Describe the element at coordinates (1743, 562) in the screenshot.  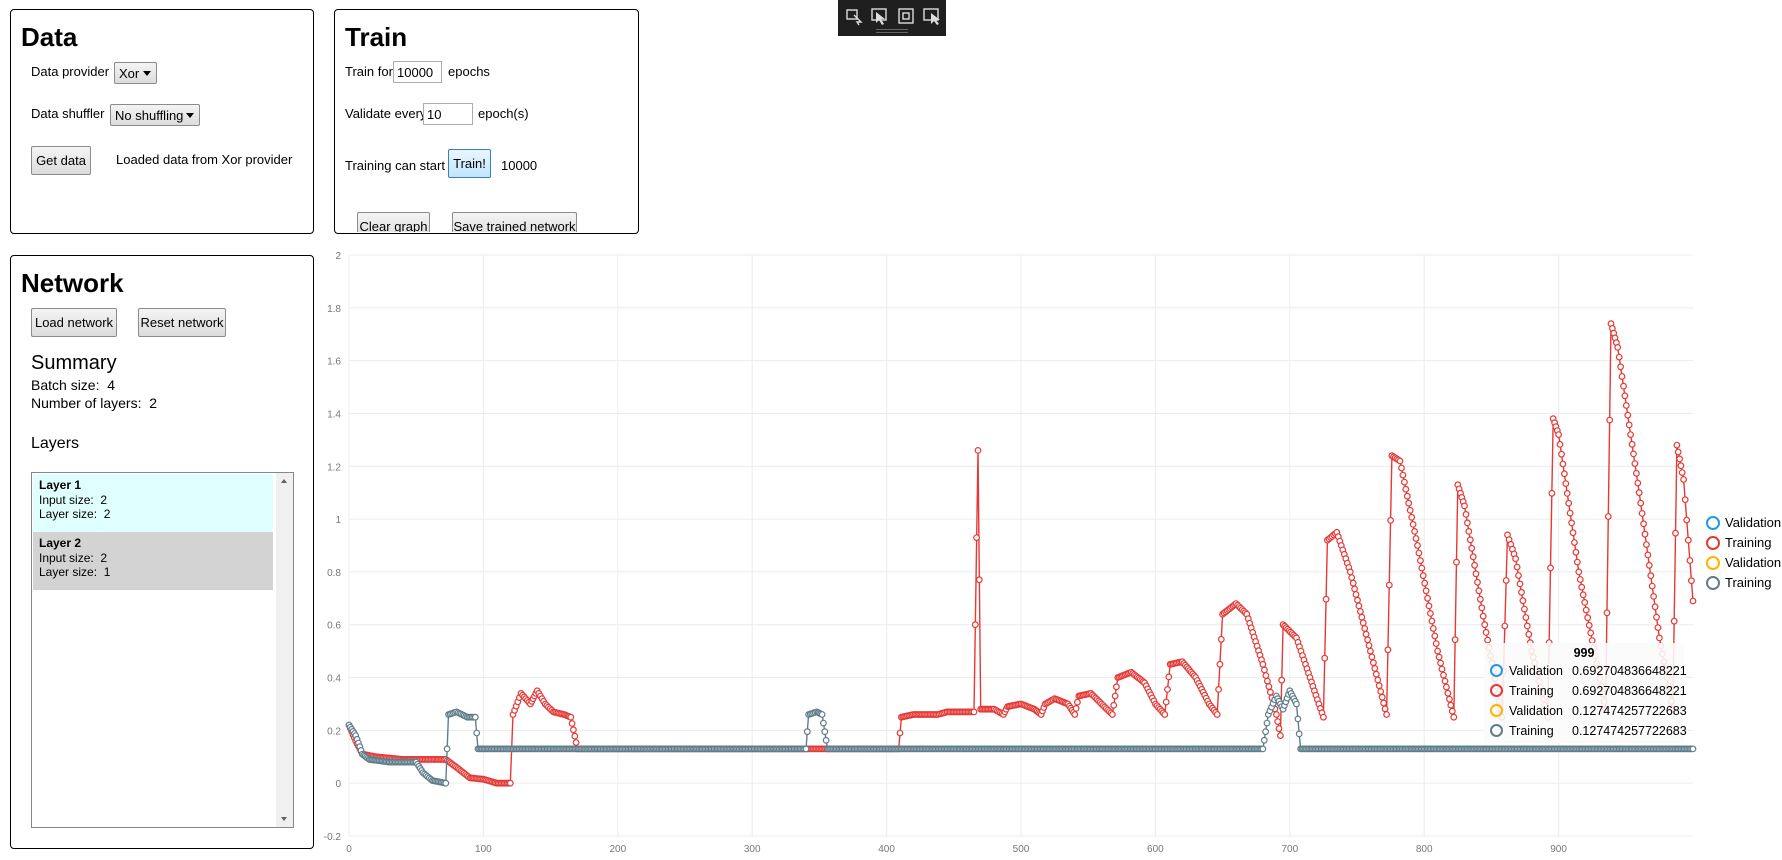
I see `legend-item-validation-yellow: Validation` at that location.